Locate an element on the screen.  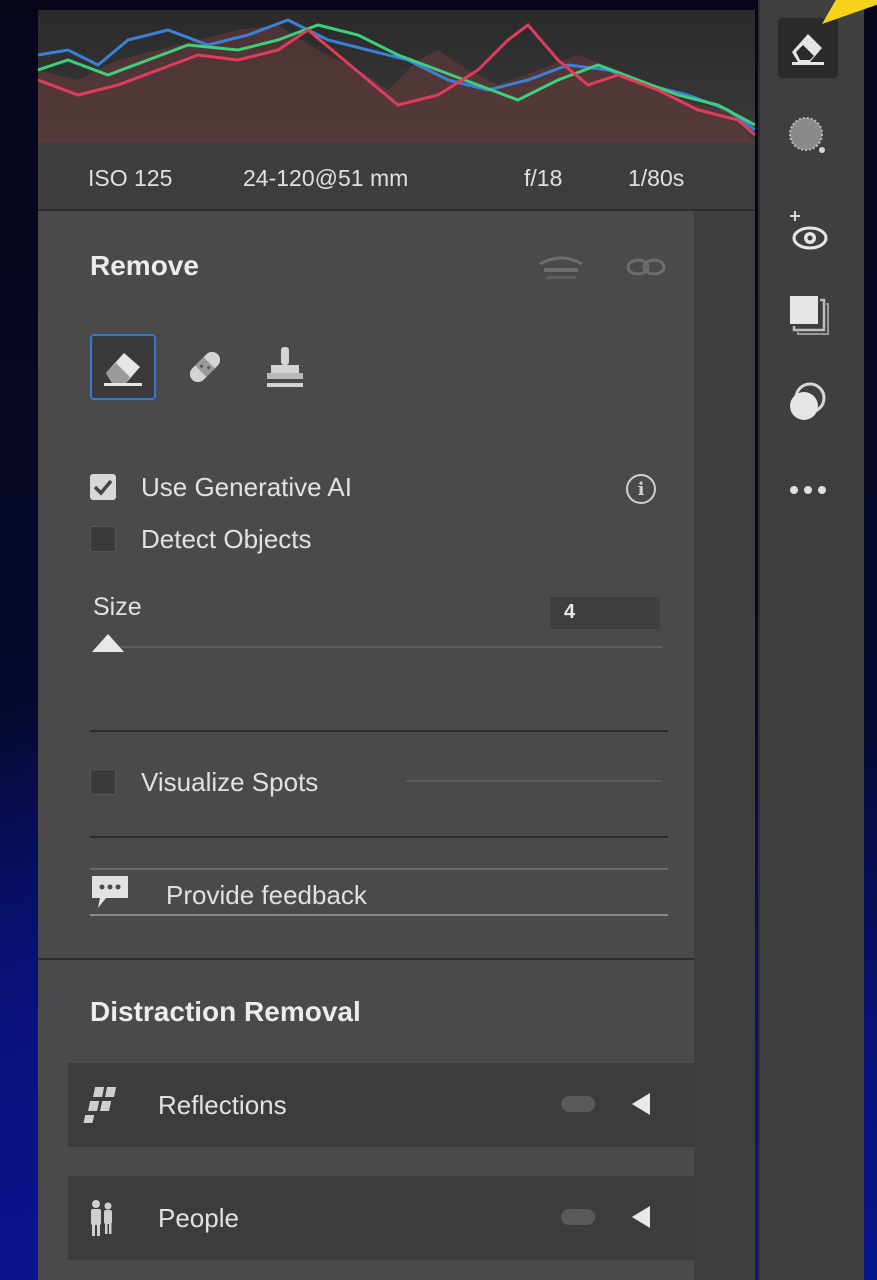
presets-icon is located at coordinates (809, 315).